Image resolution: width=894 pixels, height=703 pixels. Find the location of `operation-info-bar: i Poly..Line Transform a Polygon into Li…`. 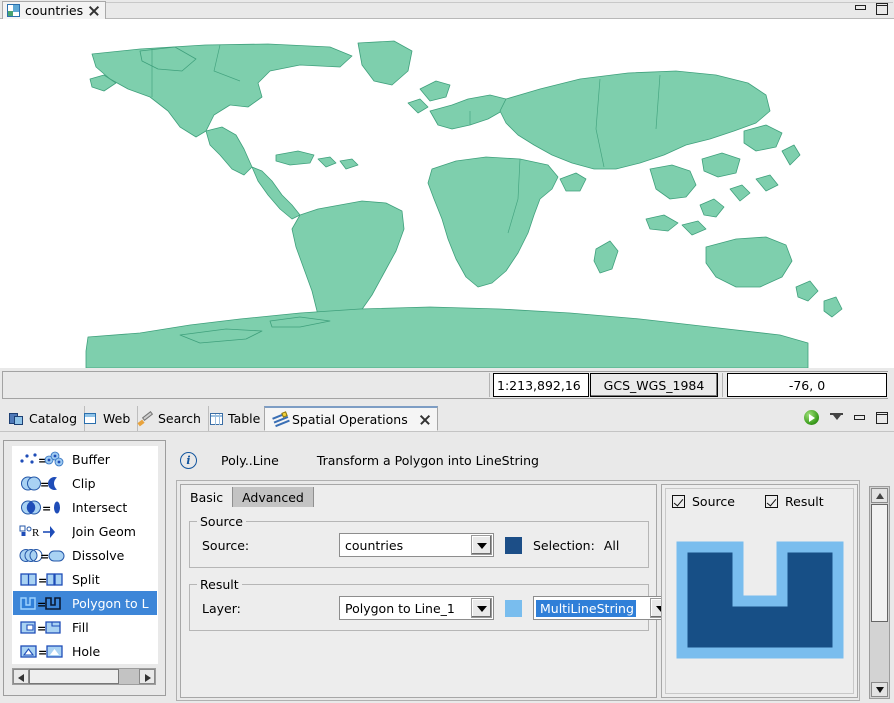

operation-info-bar: i Poly..Line Transform a Polygon into Li… is located at coordinates (525, 460).